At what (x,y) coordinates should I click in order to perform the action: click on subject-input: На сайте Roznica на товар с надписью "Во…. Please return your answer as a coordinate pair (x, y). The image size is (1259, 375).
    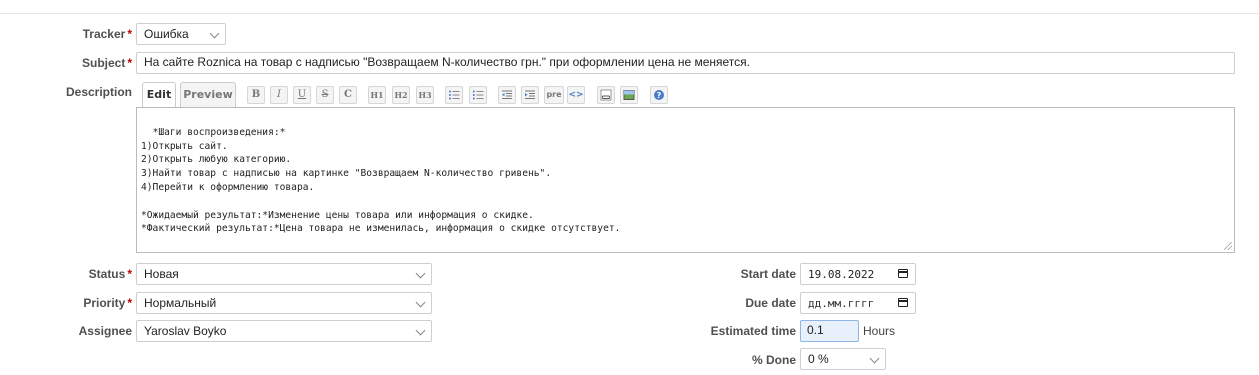
    Looking at the image, I should click on (685, 63).